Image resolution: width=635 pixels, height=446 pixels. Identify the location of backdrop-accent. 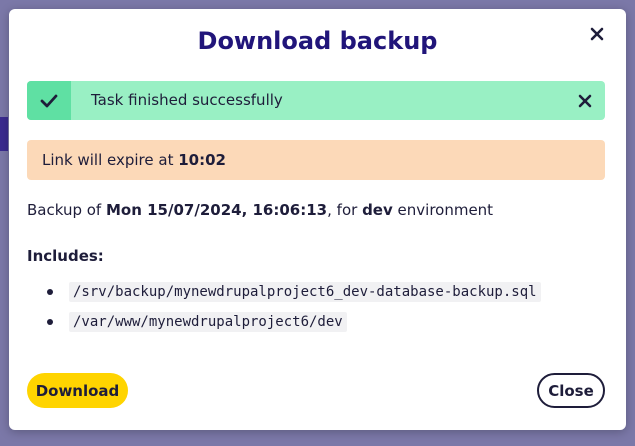
(4, 134).